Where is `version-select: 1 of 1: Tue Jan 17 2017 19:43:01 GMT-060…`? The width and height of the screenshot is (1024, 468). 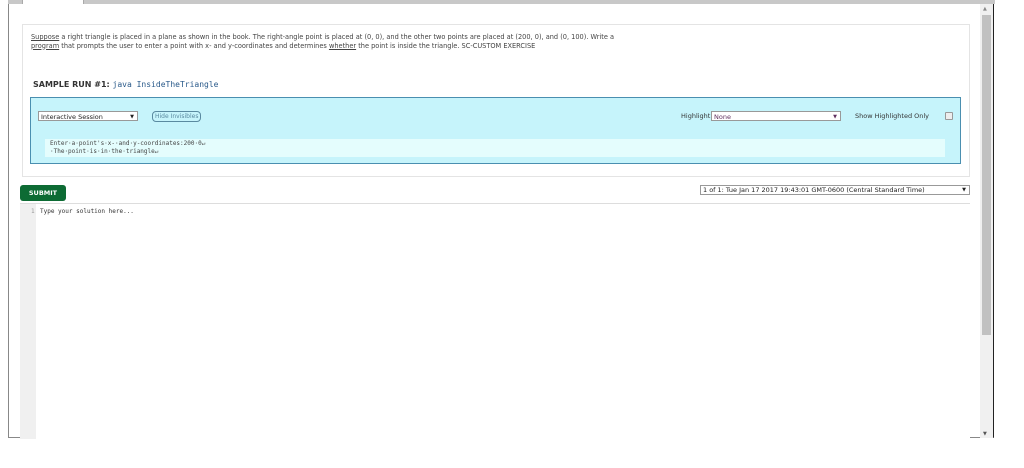
version-select: 1 of 1: Tue Jan 17 2017 19:43:01 GMT-060… is located at coordinates (835, 190).